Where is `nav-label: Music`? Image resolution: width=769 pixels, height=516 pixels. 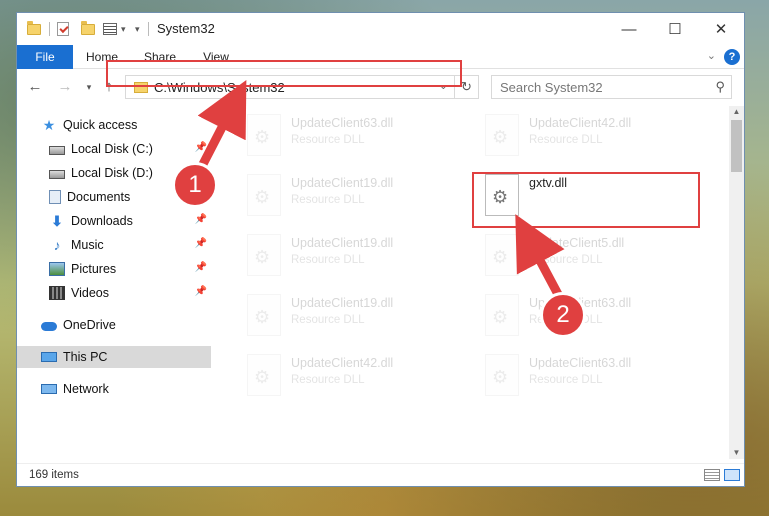
nav-label: Music is located at coordinates (87, 245).